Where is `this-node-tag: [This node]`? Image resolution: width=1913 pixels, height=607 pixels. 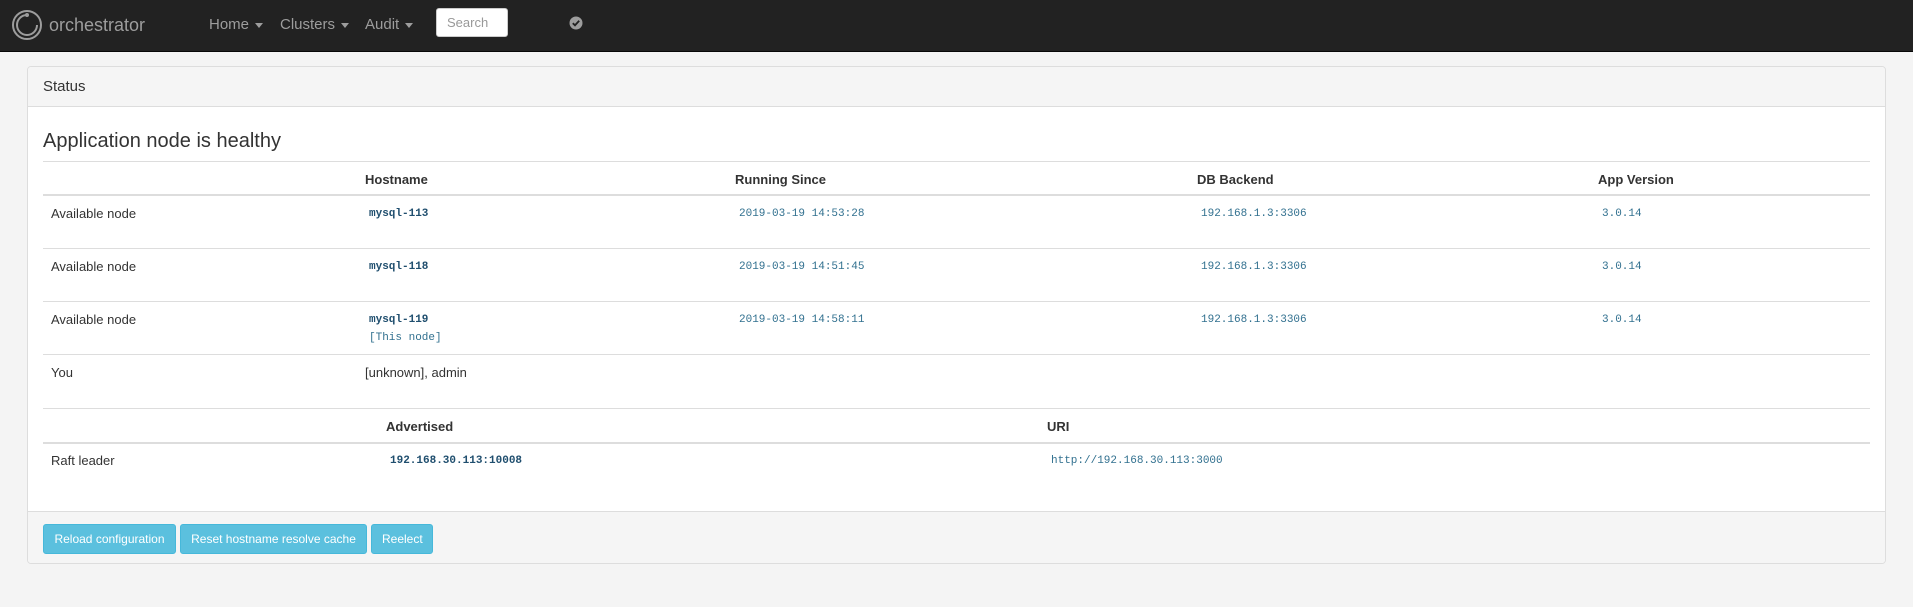
this-node-tag: [This node] is located at coordinates (405, 338).